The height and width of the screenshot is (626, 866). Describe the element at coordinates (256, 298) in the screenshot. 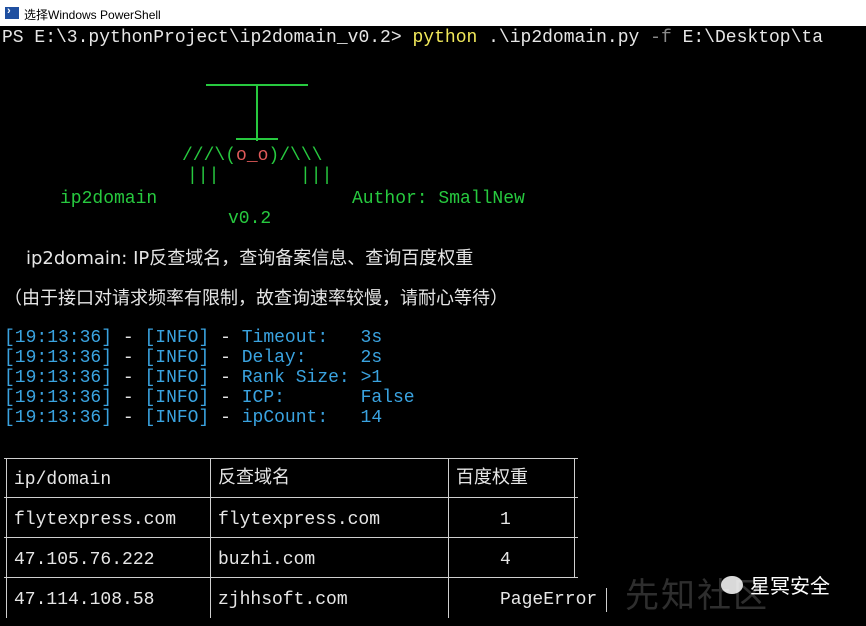

I see `description-line-2: （由于接口对请求频率有限制，故查询速率较慢，请耐心等待）` at that location.